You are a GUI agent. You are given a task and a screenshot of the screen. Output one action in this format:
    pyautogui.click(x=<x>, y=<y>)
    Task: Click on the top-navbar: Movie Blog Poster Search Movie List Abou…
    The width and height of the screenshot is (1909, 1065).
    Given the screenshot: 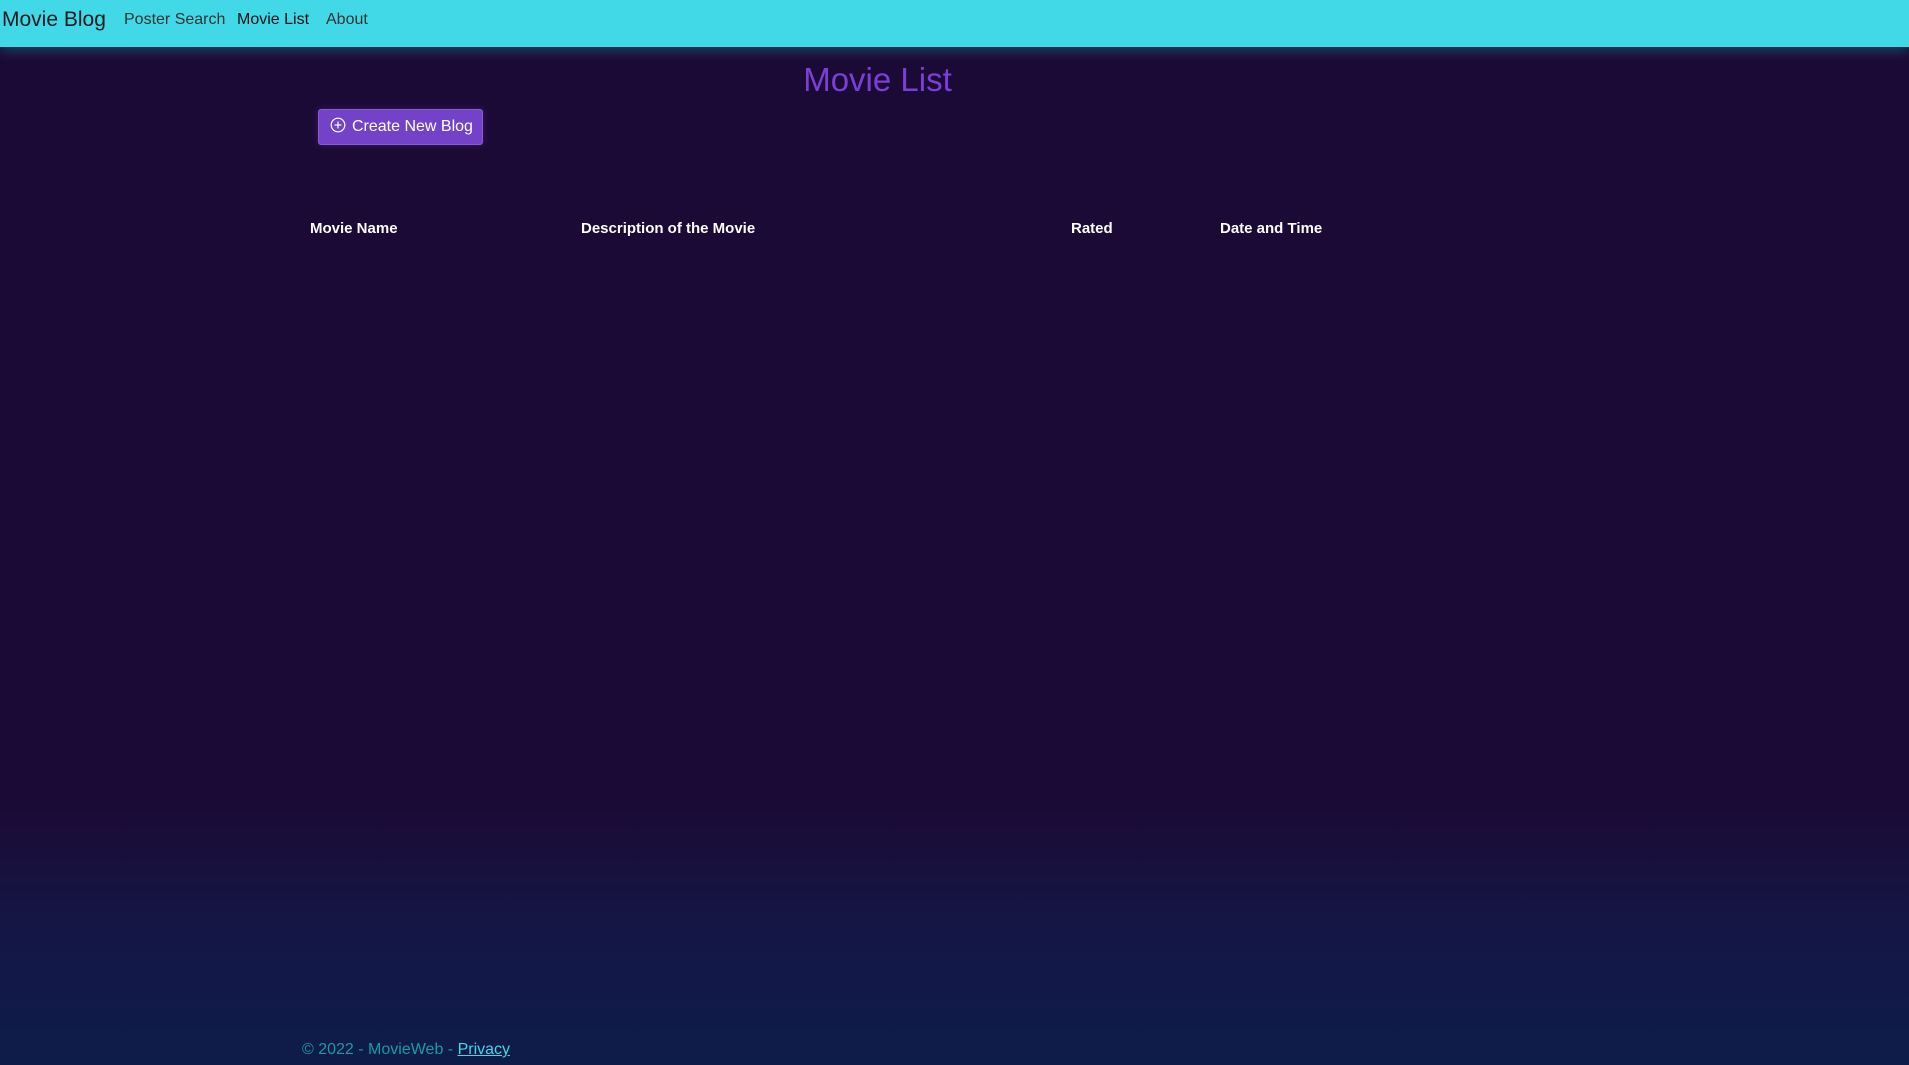 What is the action you would take?
    pyautogui.click(x=954, y=23)
    